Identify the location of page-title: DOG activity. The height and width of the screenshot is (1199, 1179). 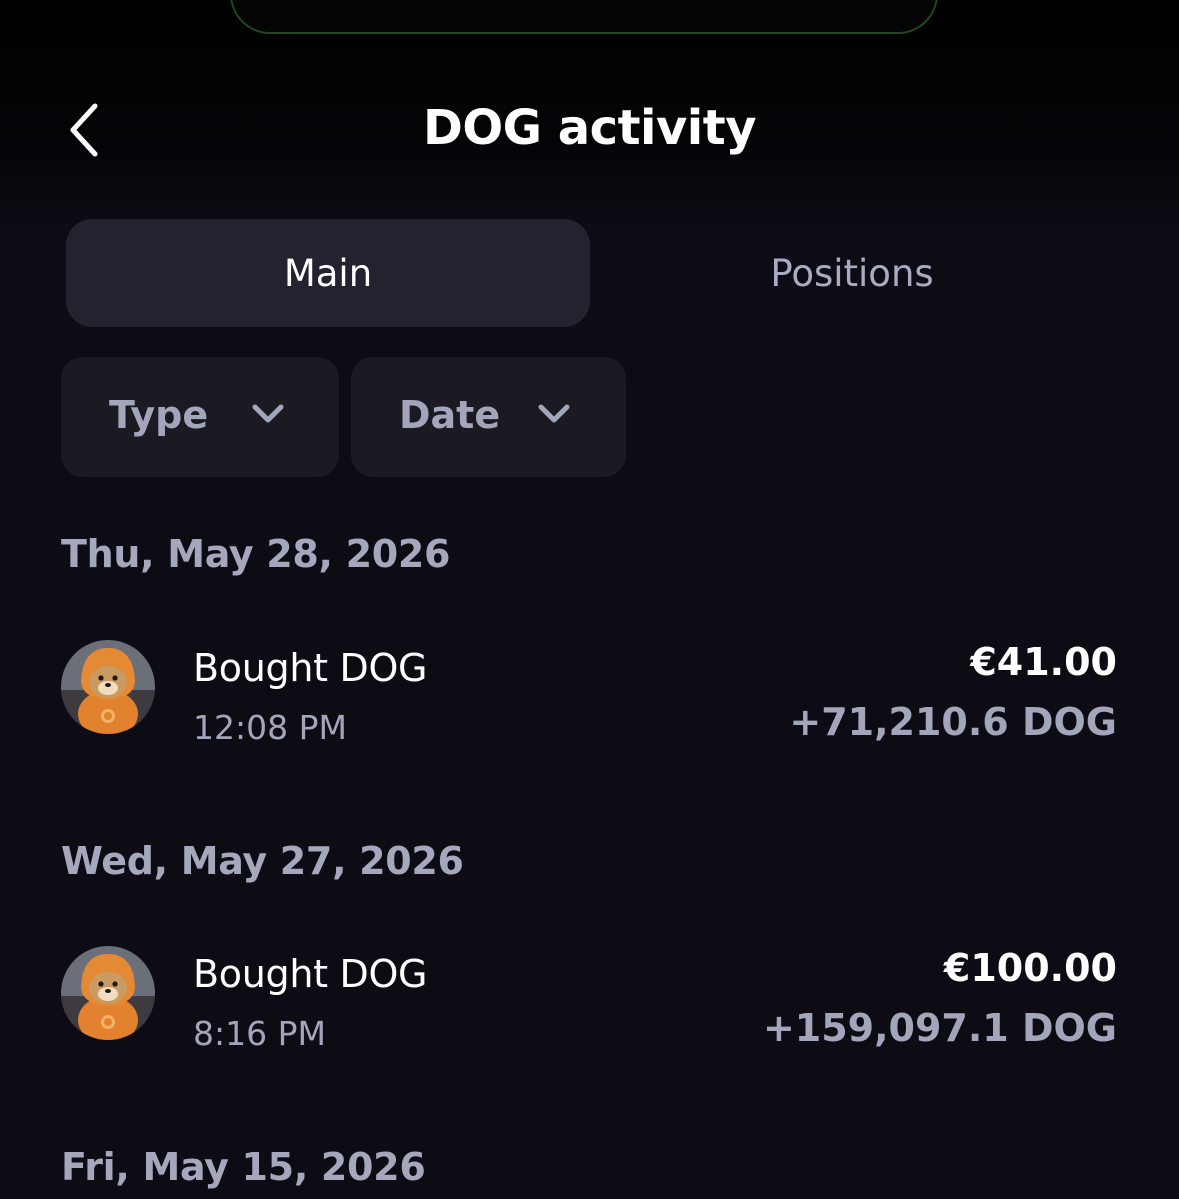
(589, 128).